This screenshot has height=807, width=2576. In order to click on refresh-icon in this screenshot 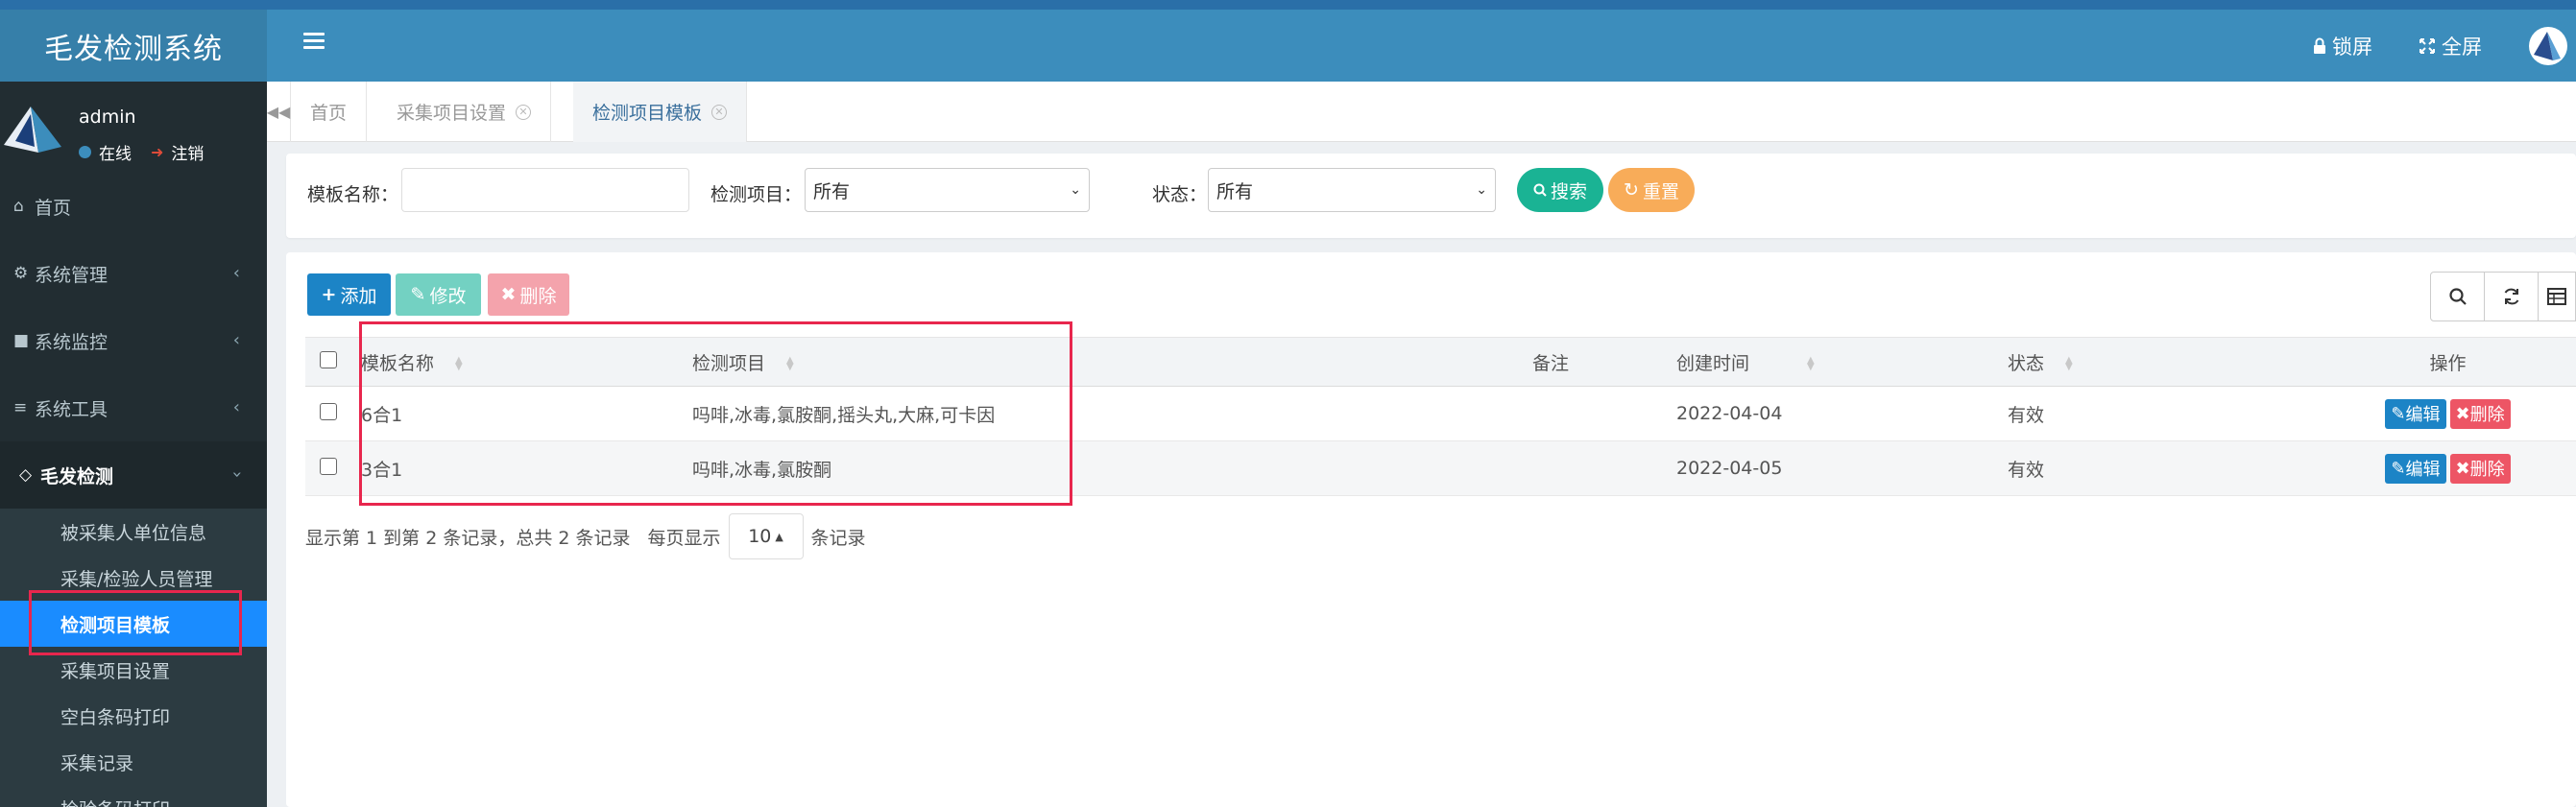, I will do `click(2511, 296)`.